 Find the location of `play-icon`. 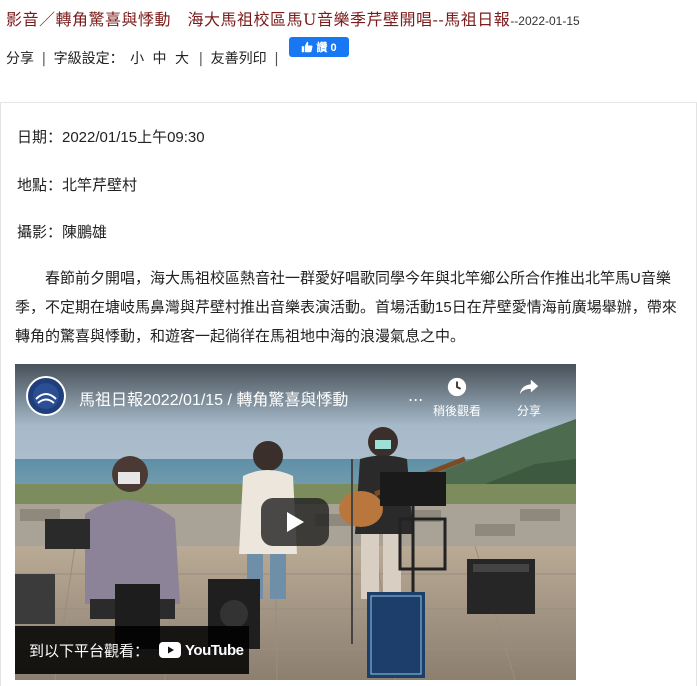

play-icon is located at coordinates (295, 522).